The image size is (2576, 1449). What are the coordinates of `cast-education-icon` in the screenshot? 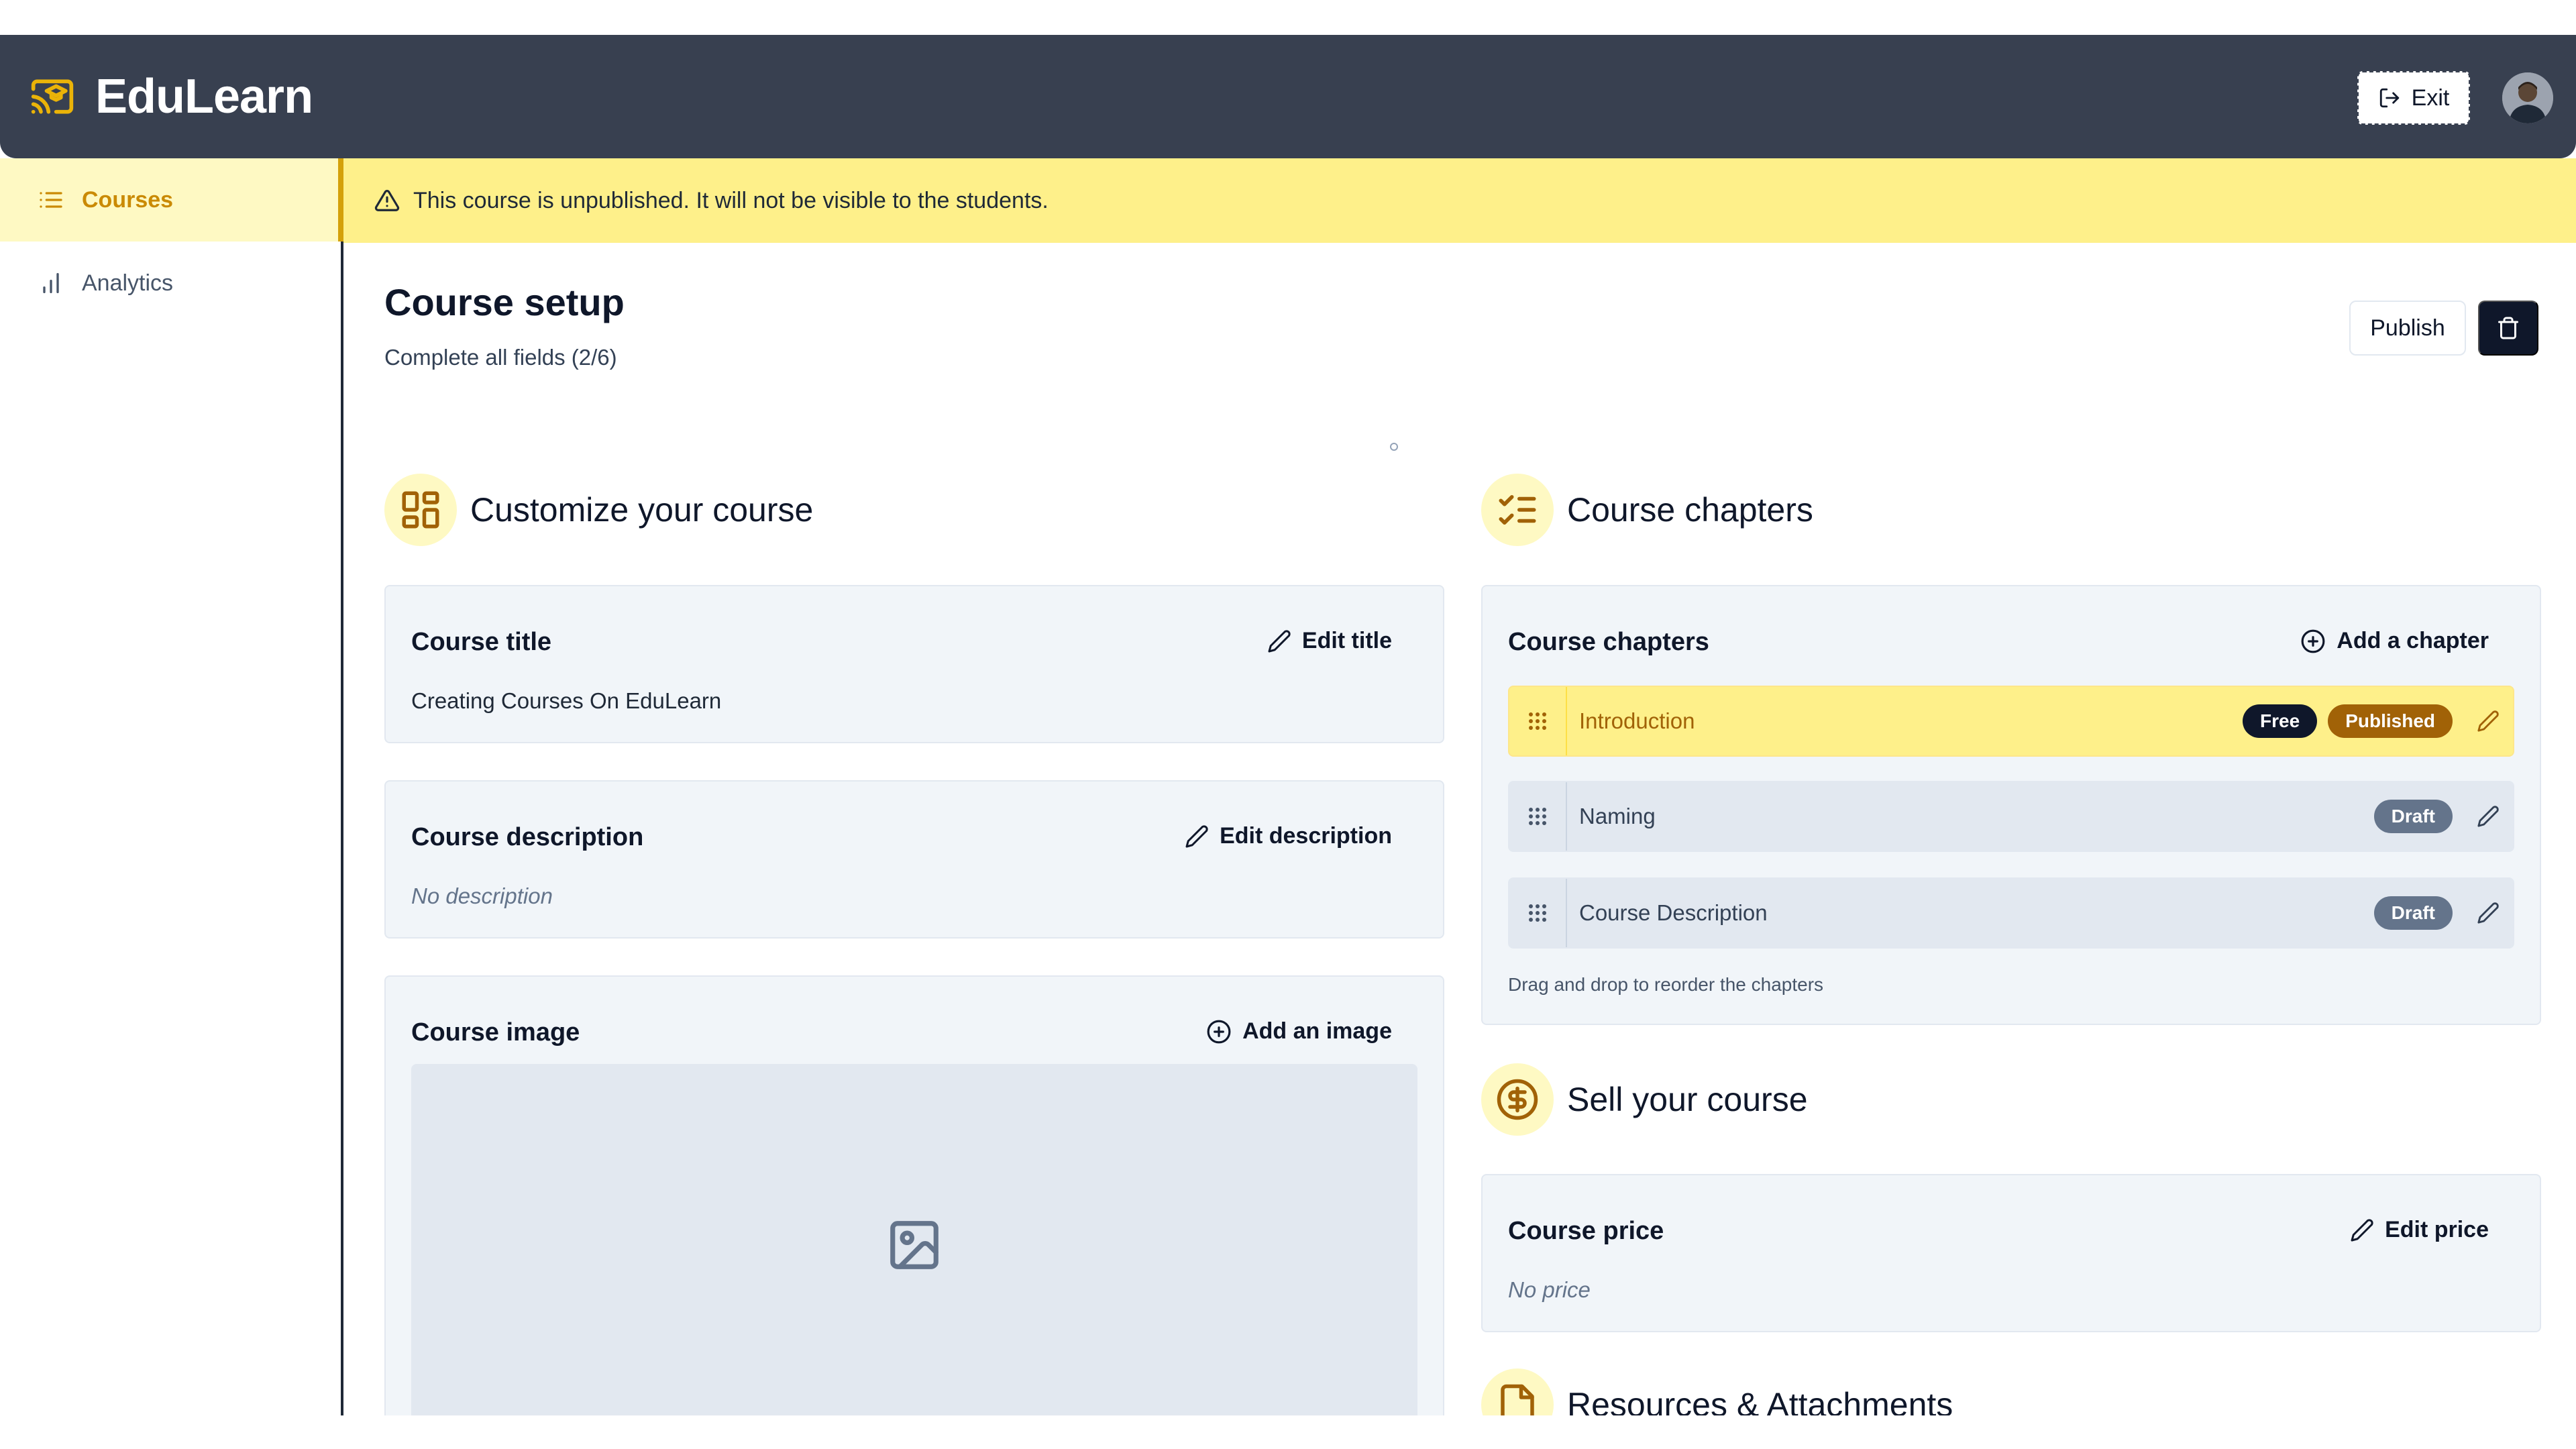 It's located at (52, 96).